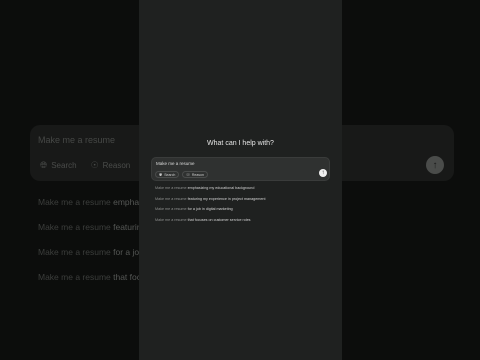 This screenshot has height=360, width=480. Describe the element at coordinates (240, 143) in the screenshot. I see `page-title: What can I help with?` at that location.